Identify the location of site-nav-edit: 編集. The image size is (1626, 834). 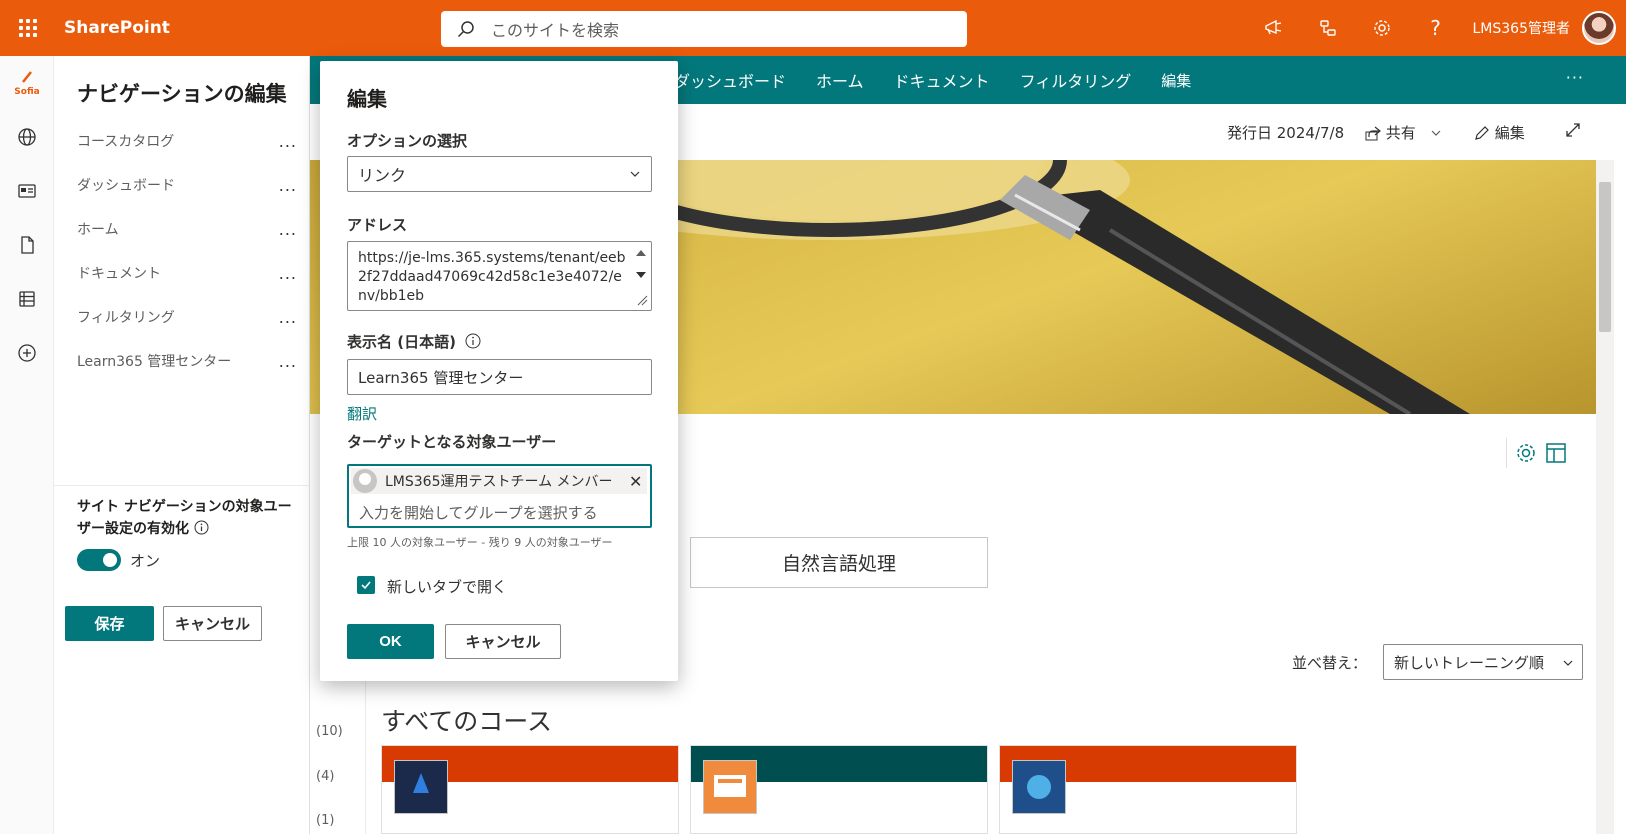
(1176, 80).